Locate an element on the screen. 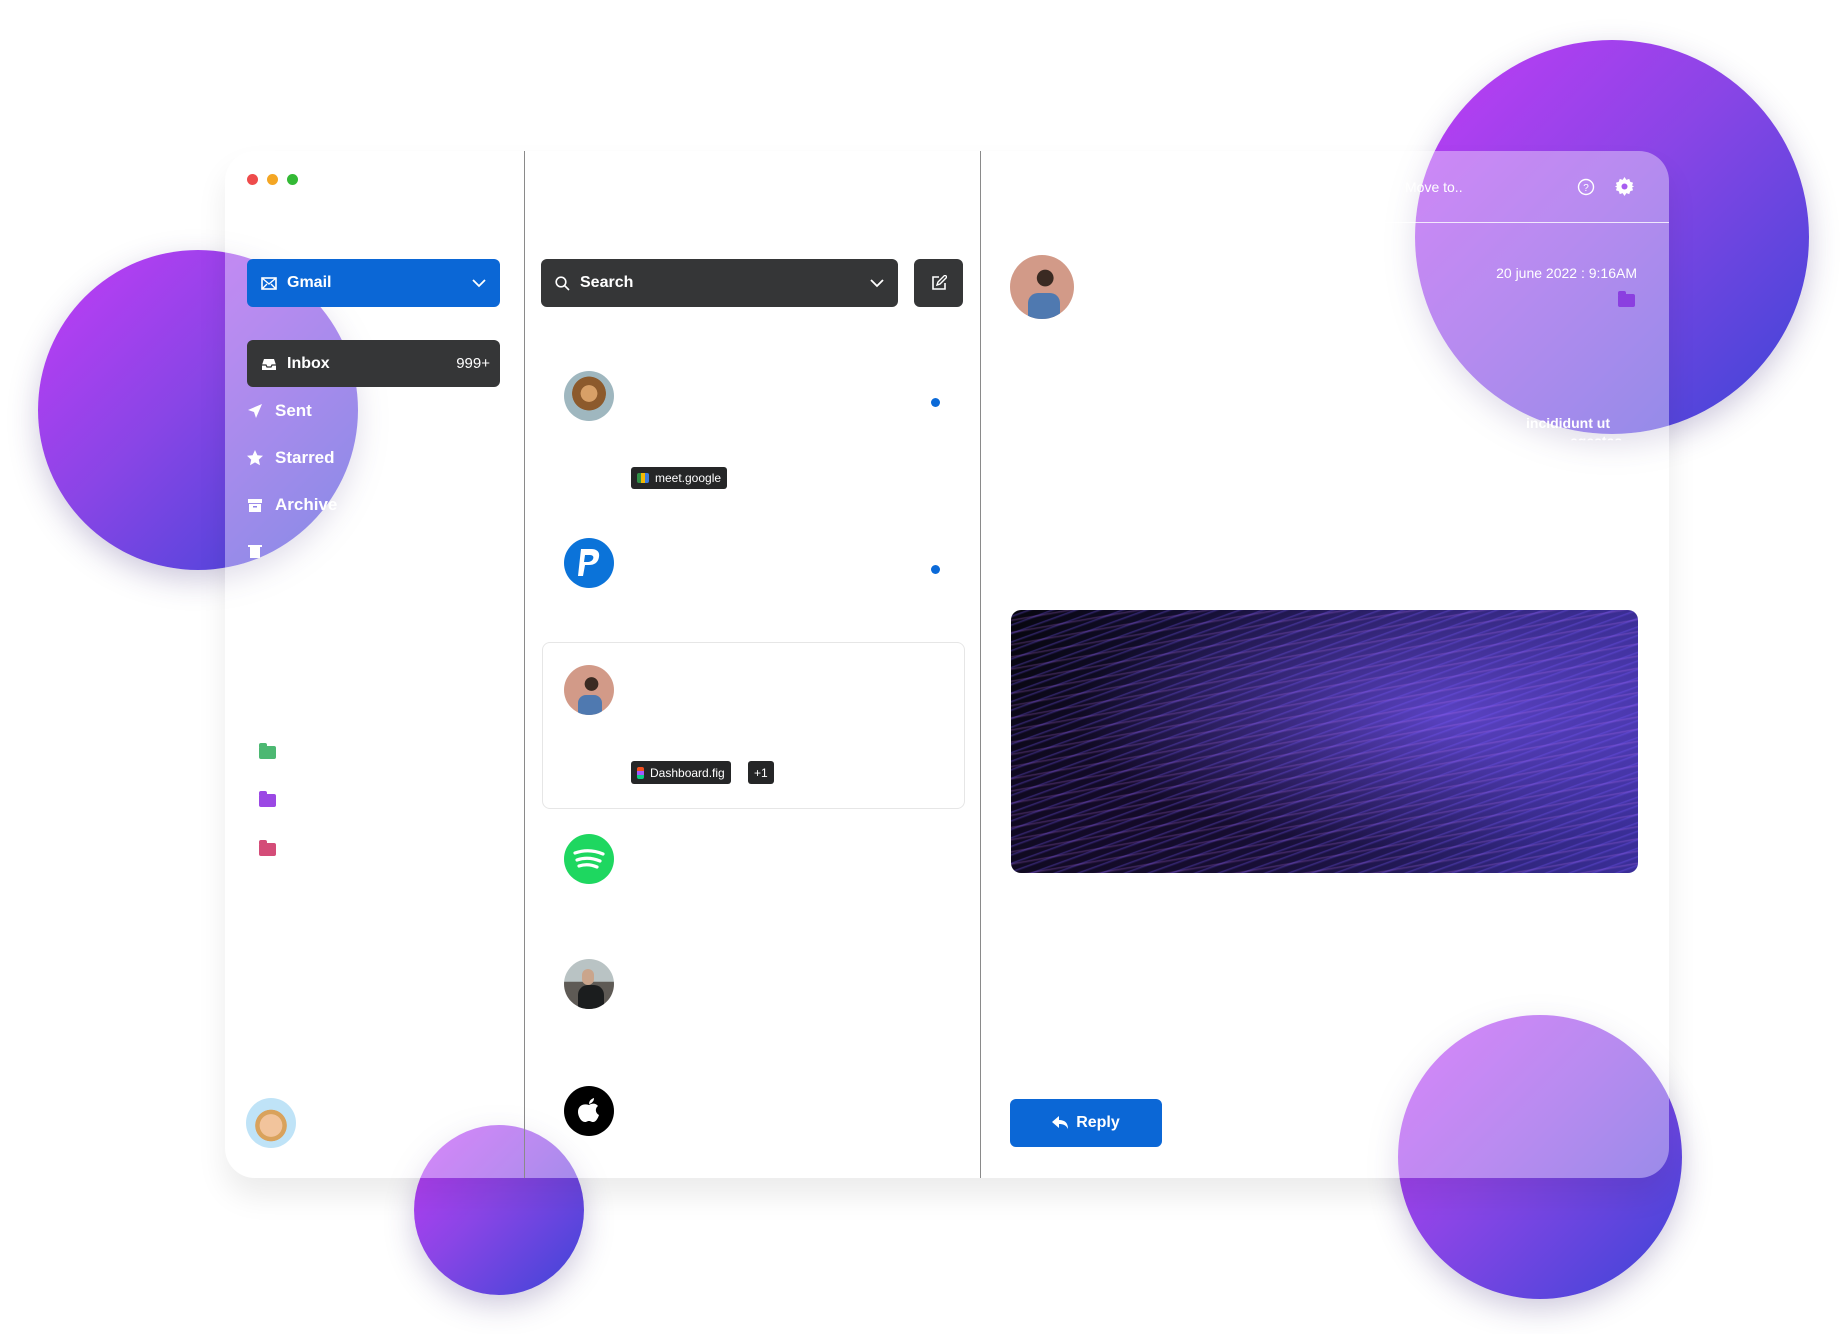  message-body-line: egestas is located at coordinates (1596, 441).